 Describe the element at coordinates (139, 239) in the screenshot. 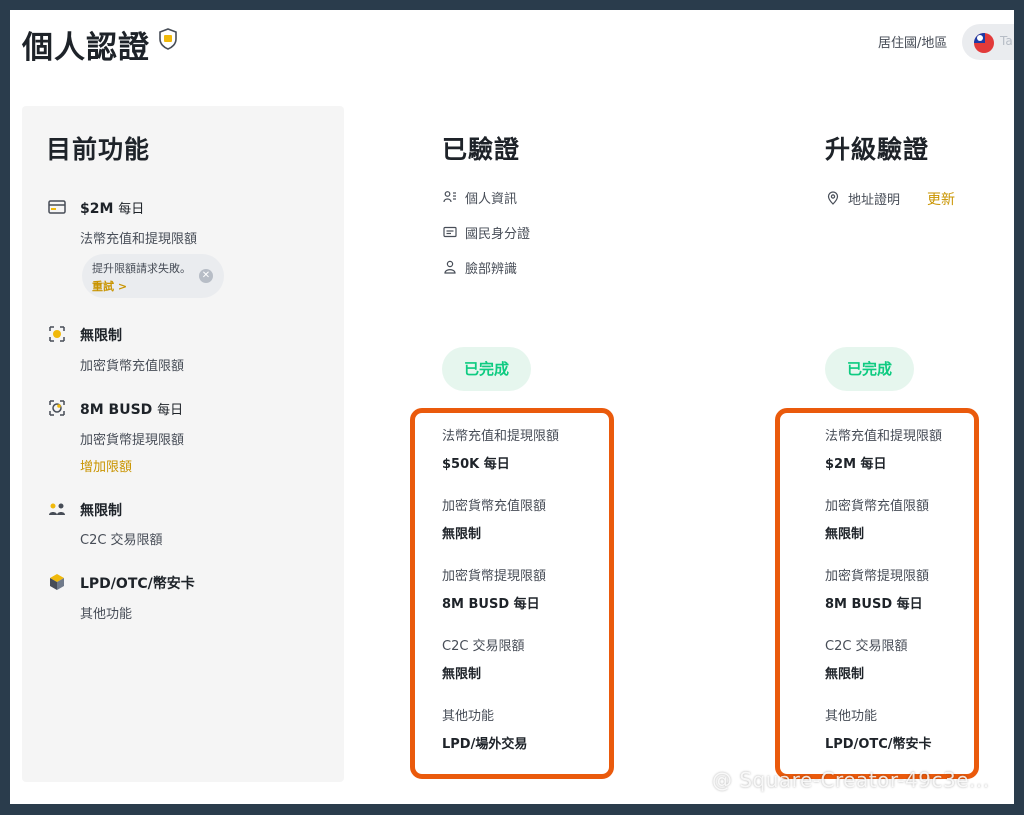

I see `fiat-limit-label: 法幣充值和提現限額` at that location.